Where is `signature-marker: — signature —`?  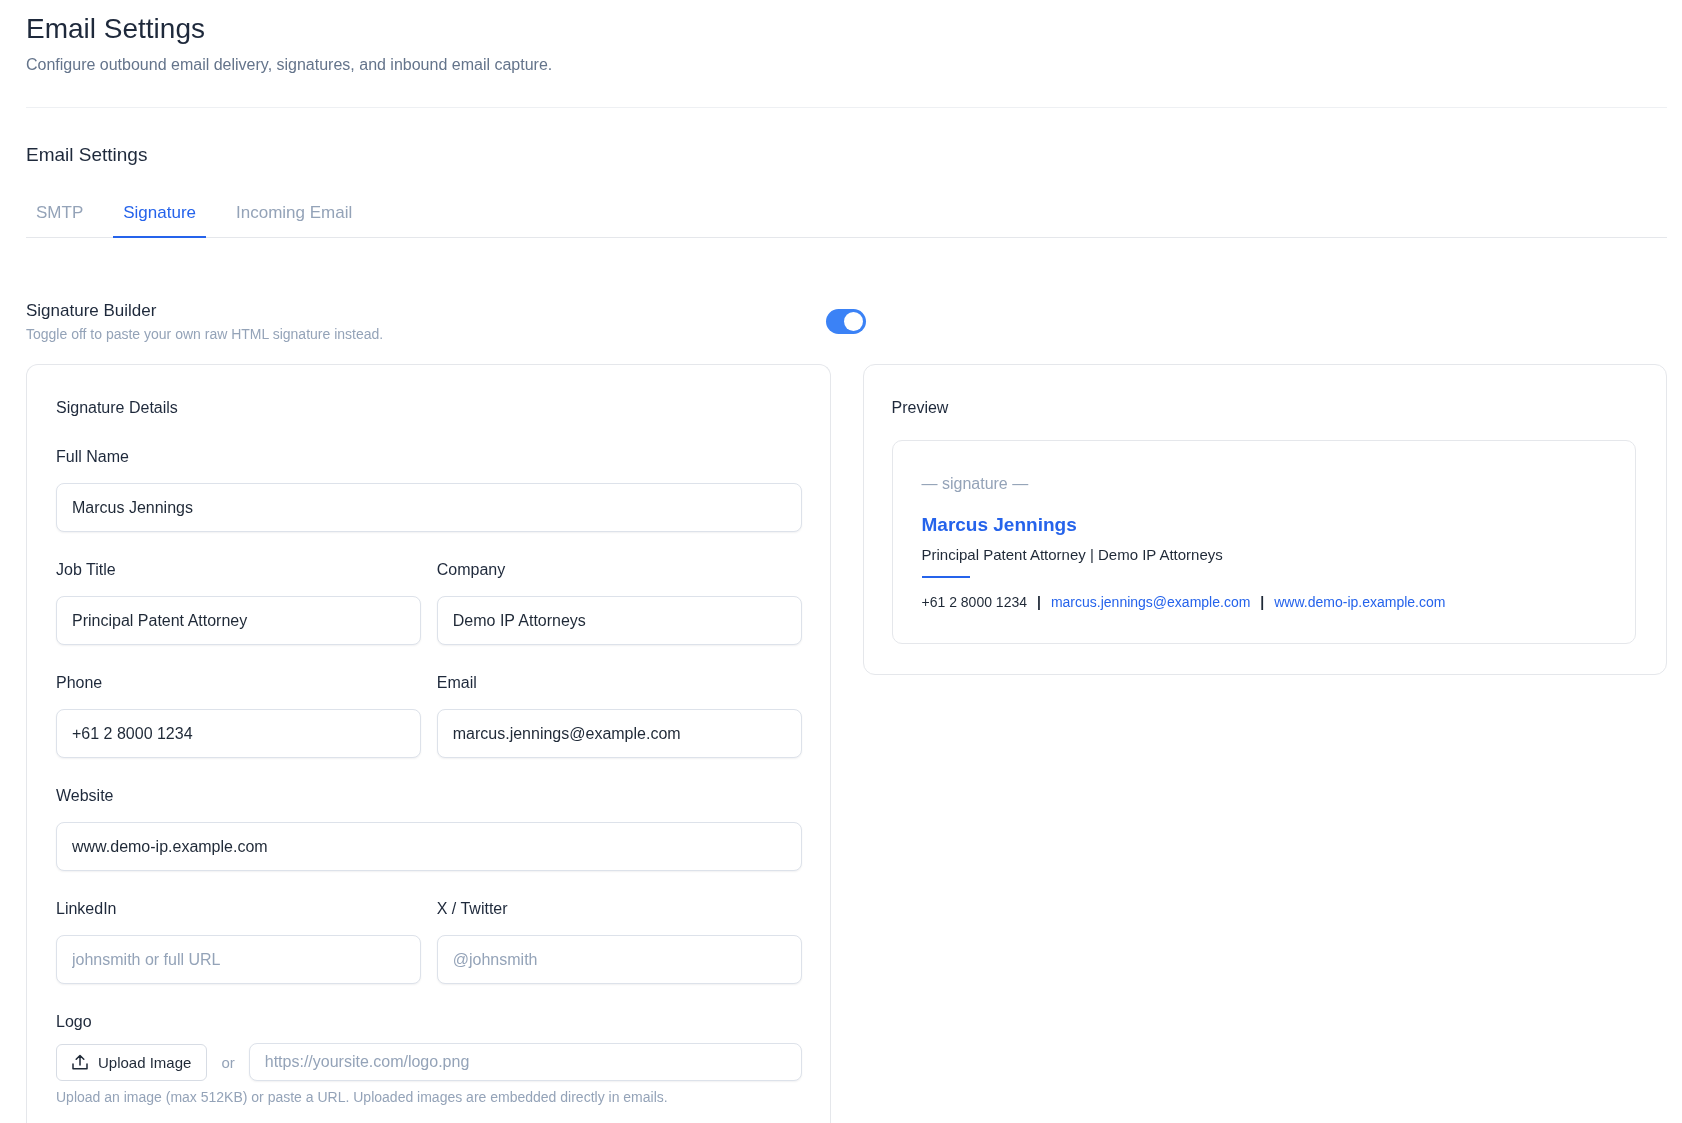 signature-marker: — signature — is located at coordinates (975, 484).